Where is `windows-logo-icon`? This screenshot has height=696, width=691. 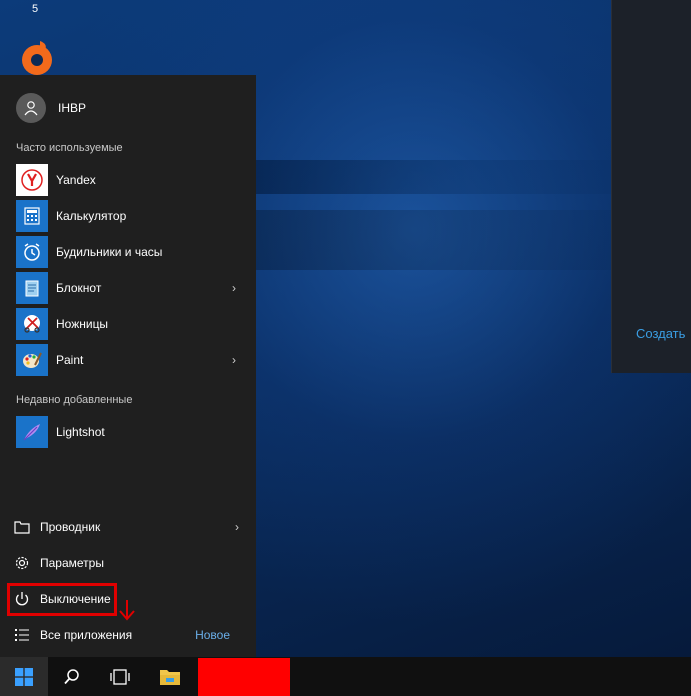 windows-logo-icon is located at coordinates (24, 676).